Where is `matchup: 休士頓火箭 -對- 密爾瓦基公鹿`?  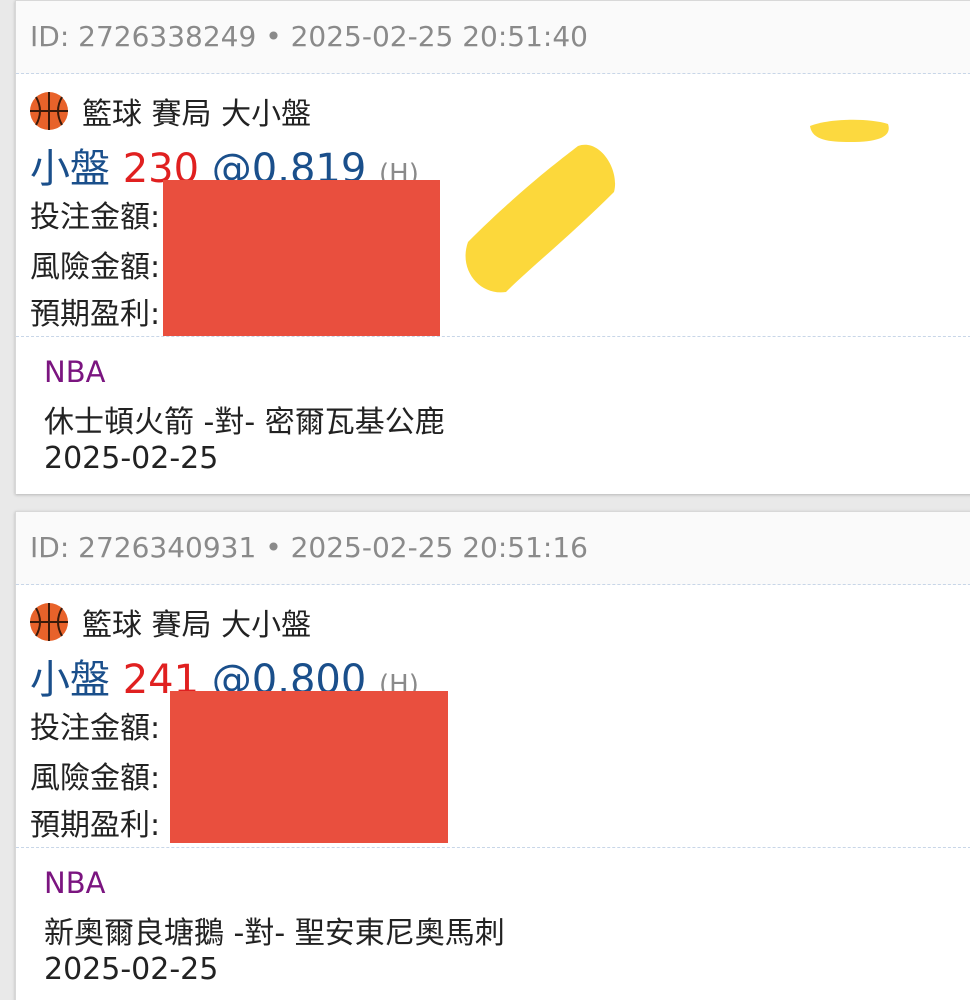
matchup: 休士頓火箭 -對- 密爾瓦基公鹿 is located at coordinates (244, 422).